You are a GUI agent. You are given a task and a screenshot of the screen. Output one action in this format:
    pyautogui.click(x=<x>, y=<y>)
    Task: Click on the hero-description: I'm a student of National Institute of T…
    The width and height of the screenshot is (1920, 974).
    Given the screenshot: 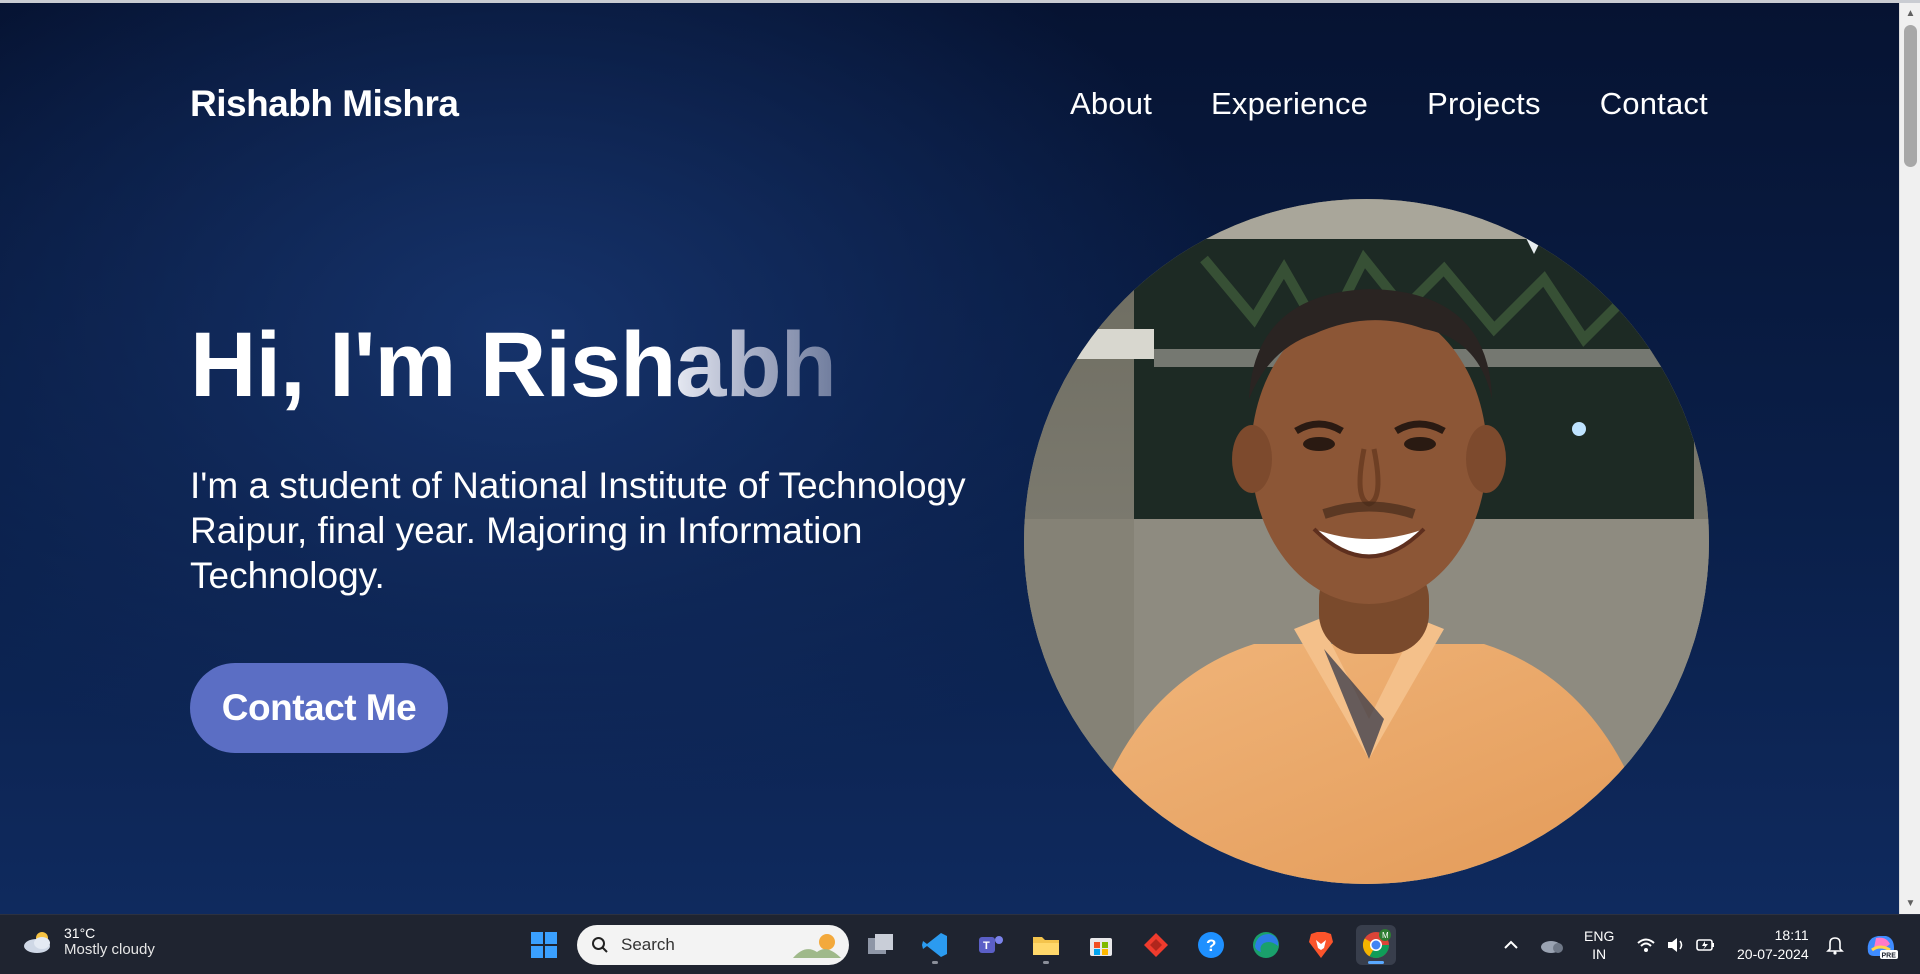 What is the action you would take?
    pyautogui.click(x=578, y=530)
    